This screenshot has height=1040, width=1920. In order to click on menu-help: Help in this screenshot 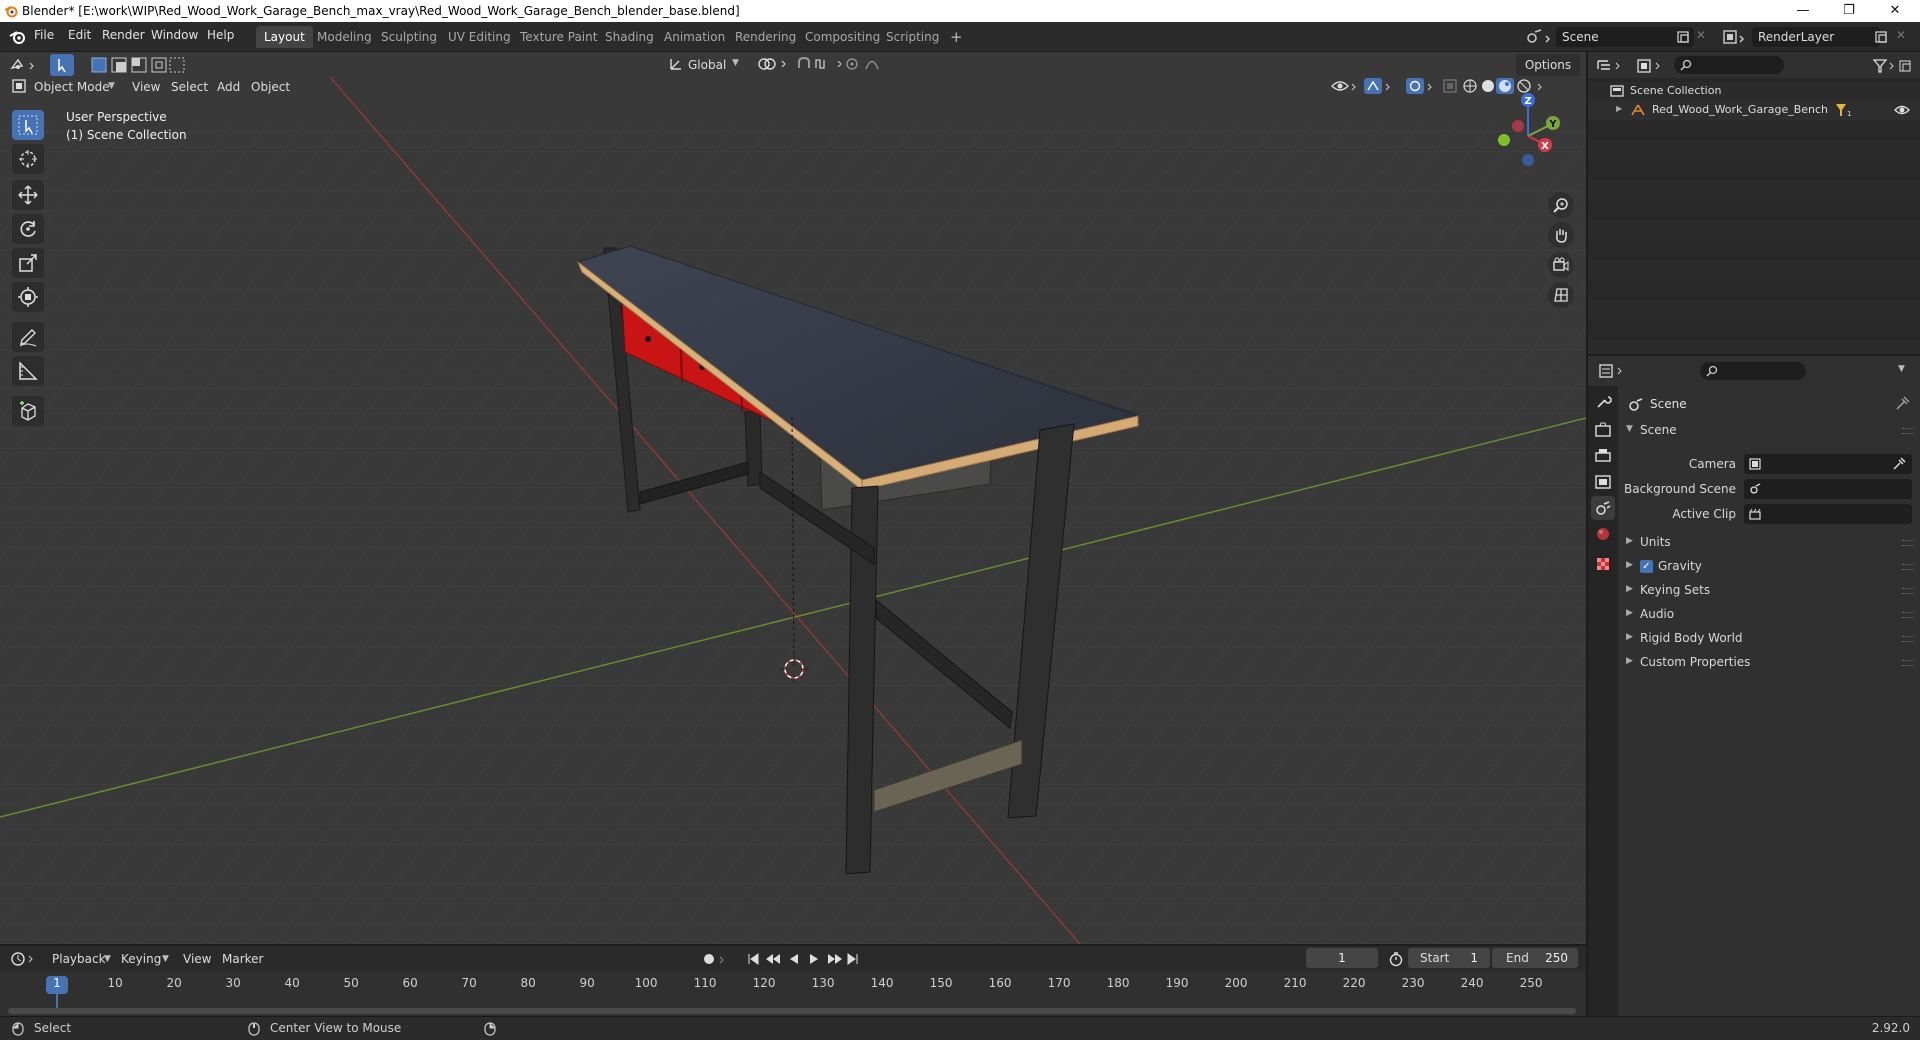, I will do `click(220, 35)`.